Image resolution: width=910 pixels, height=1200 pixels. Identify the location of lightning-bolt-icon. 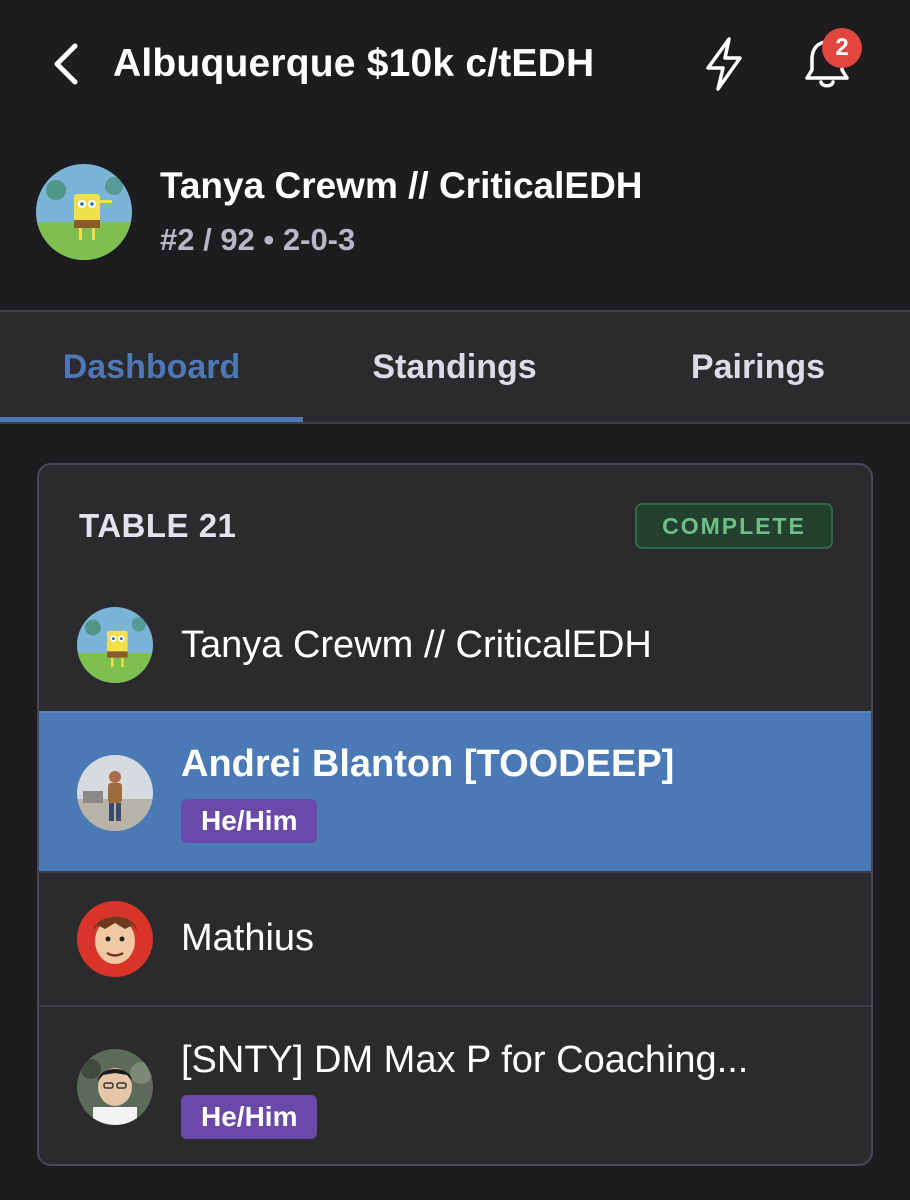
(724, 64).